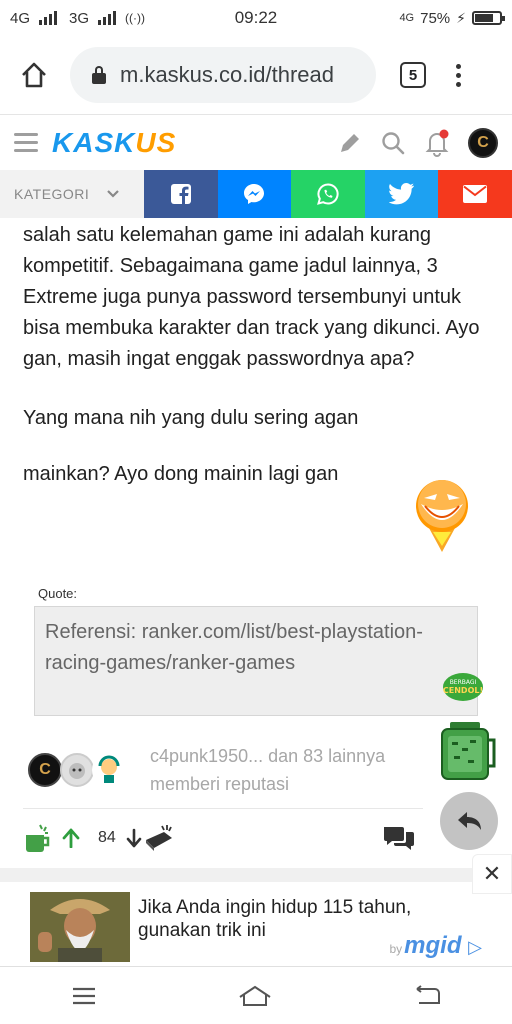 Image resolution: width=512 pixels, height=1024 pixels. What do you see at coordinates (483, 142) in the screenshot?
I see `user-avatar: C` at bounding box center [483, 142].